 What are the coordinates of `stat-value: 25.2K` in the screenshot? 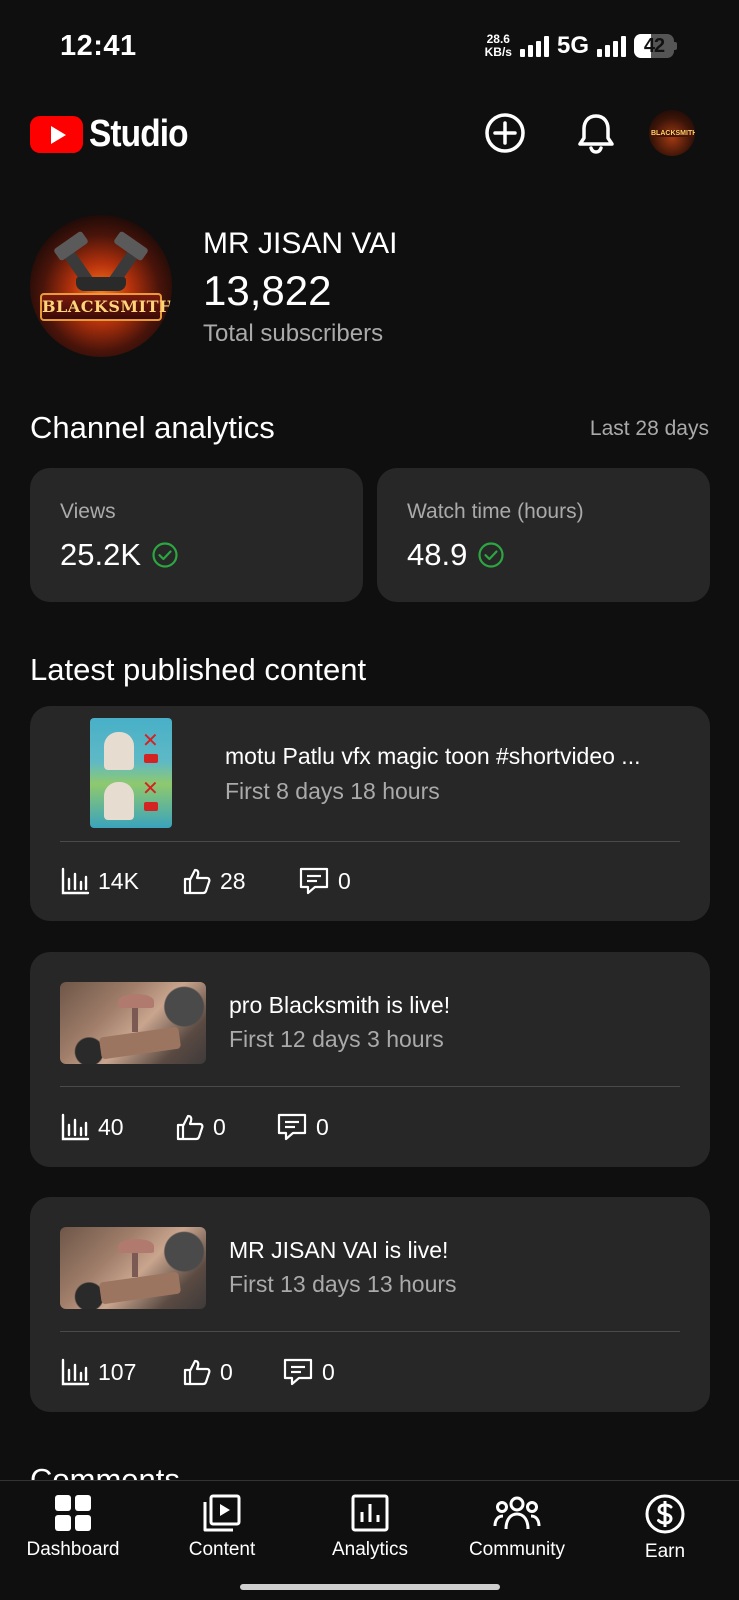 It's located at (119, 555).